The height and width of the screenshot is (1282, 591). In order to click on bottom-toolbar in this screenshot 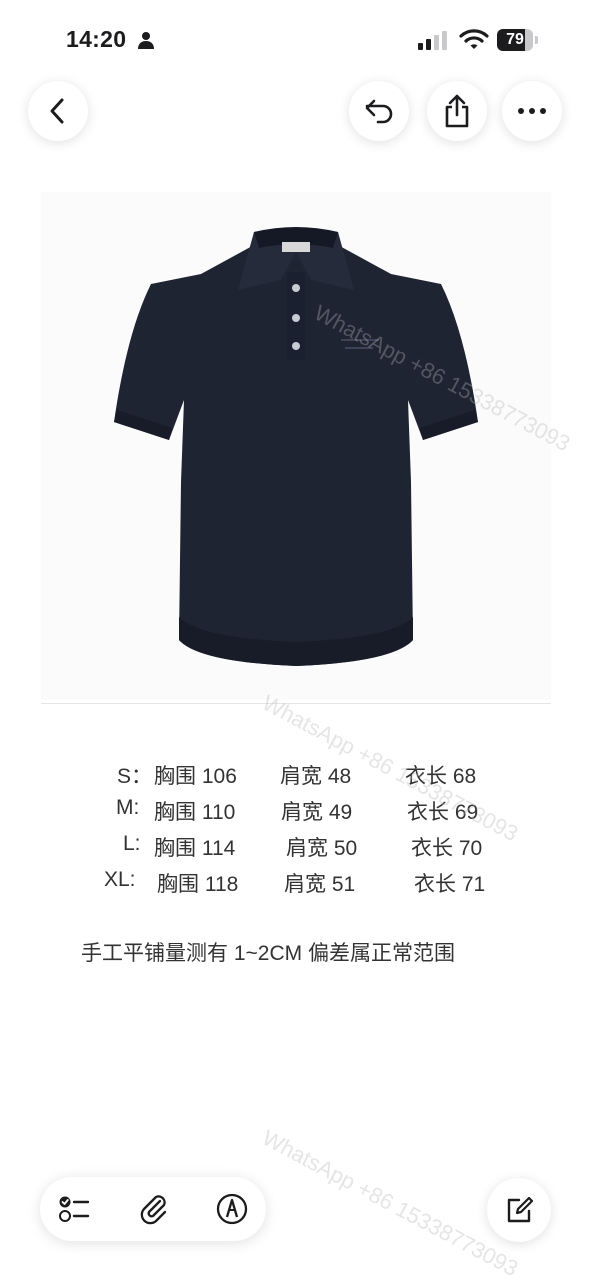, I will do `click(153, 1209)`.